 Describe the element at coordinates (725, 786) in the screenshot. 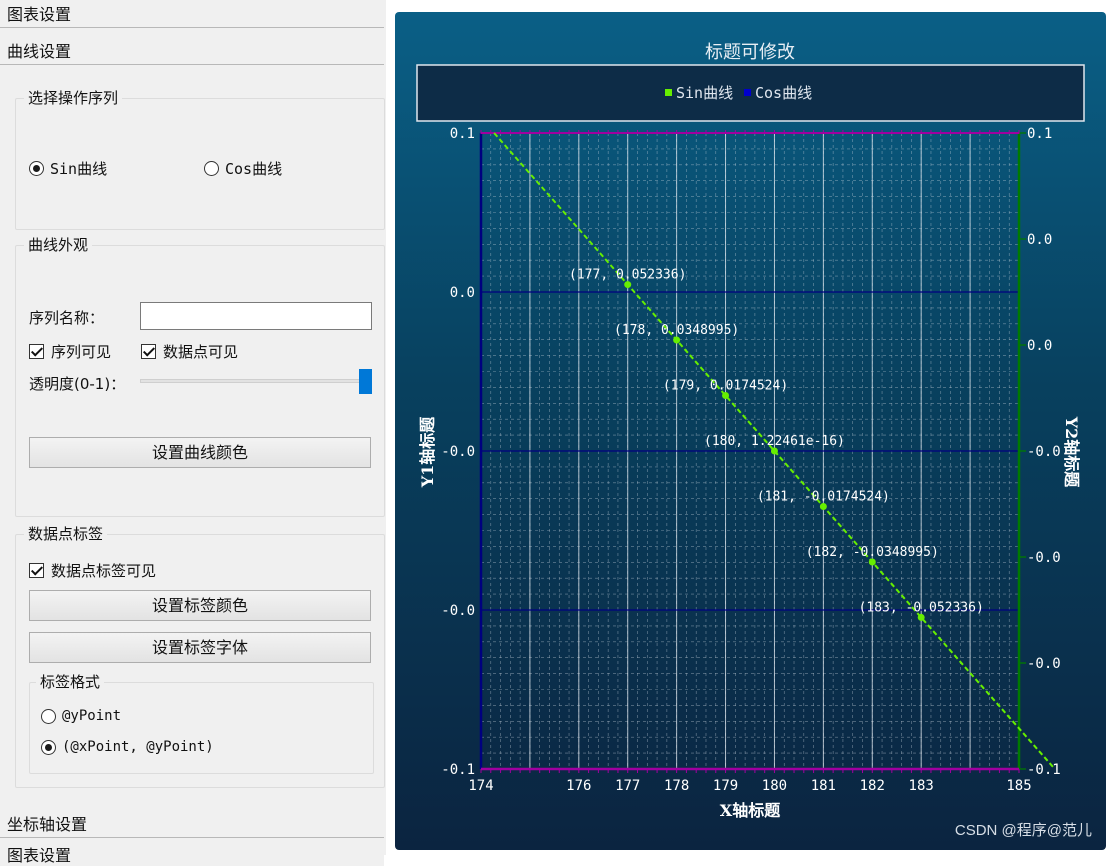

I see `x-tick-label: 179` at that location.